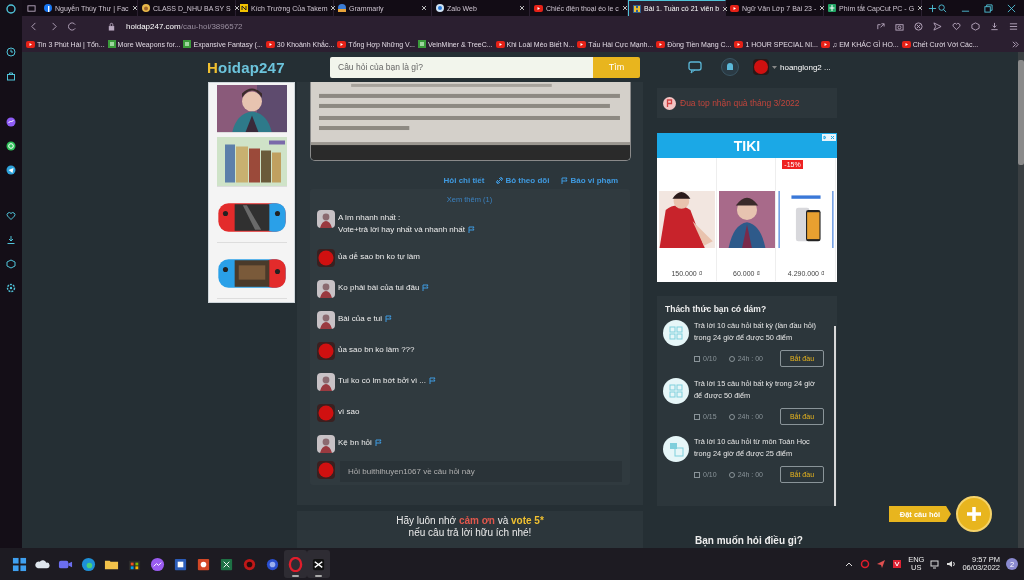 The height and width of the screenshot is (580, 1024). What do you see at coordinates (376, 350) in the screenshot?
I see `comment-text: ủa sao bn ko làm ???` at bounding box center [376, 350].